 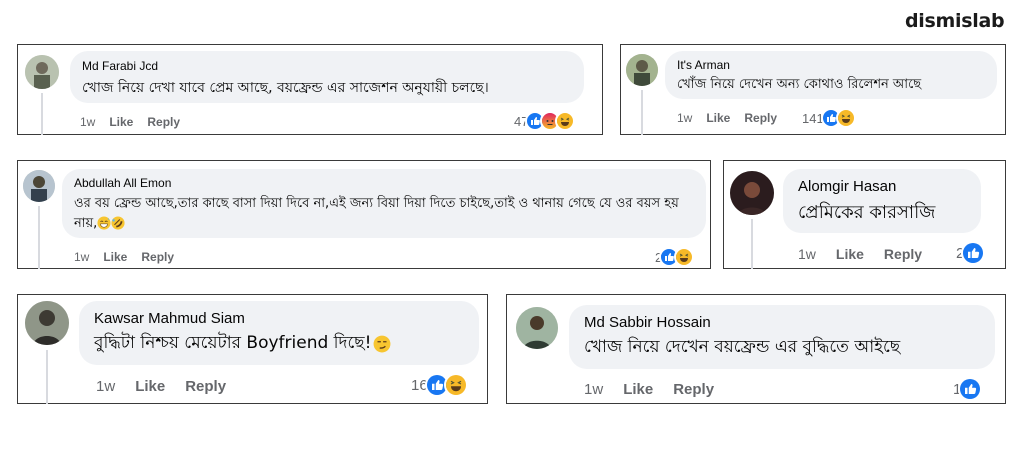 I want to click on commenter-name: Md Farabi Jcd, so click(x=327, y=66).